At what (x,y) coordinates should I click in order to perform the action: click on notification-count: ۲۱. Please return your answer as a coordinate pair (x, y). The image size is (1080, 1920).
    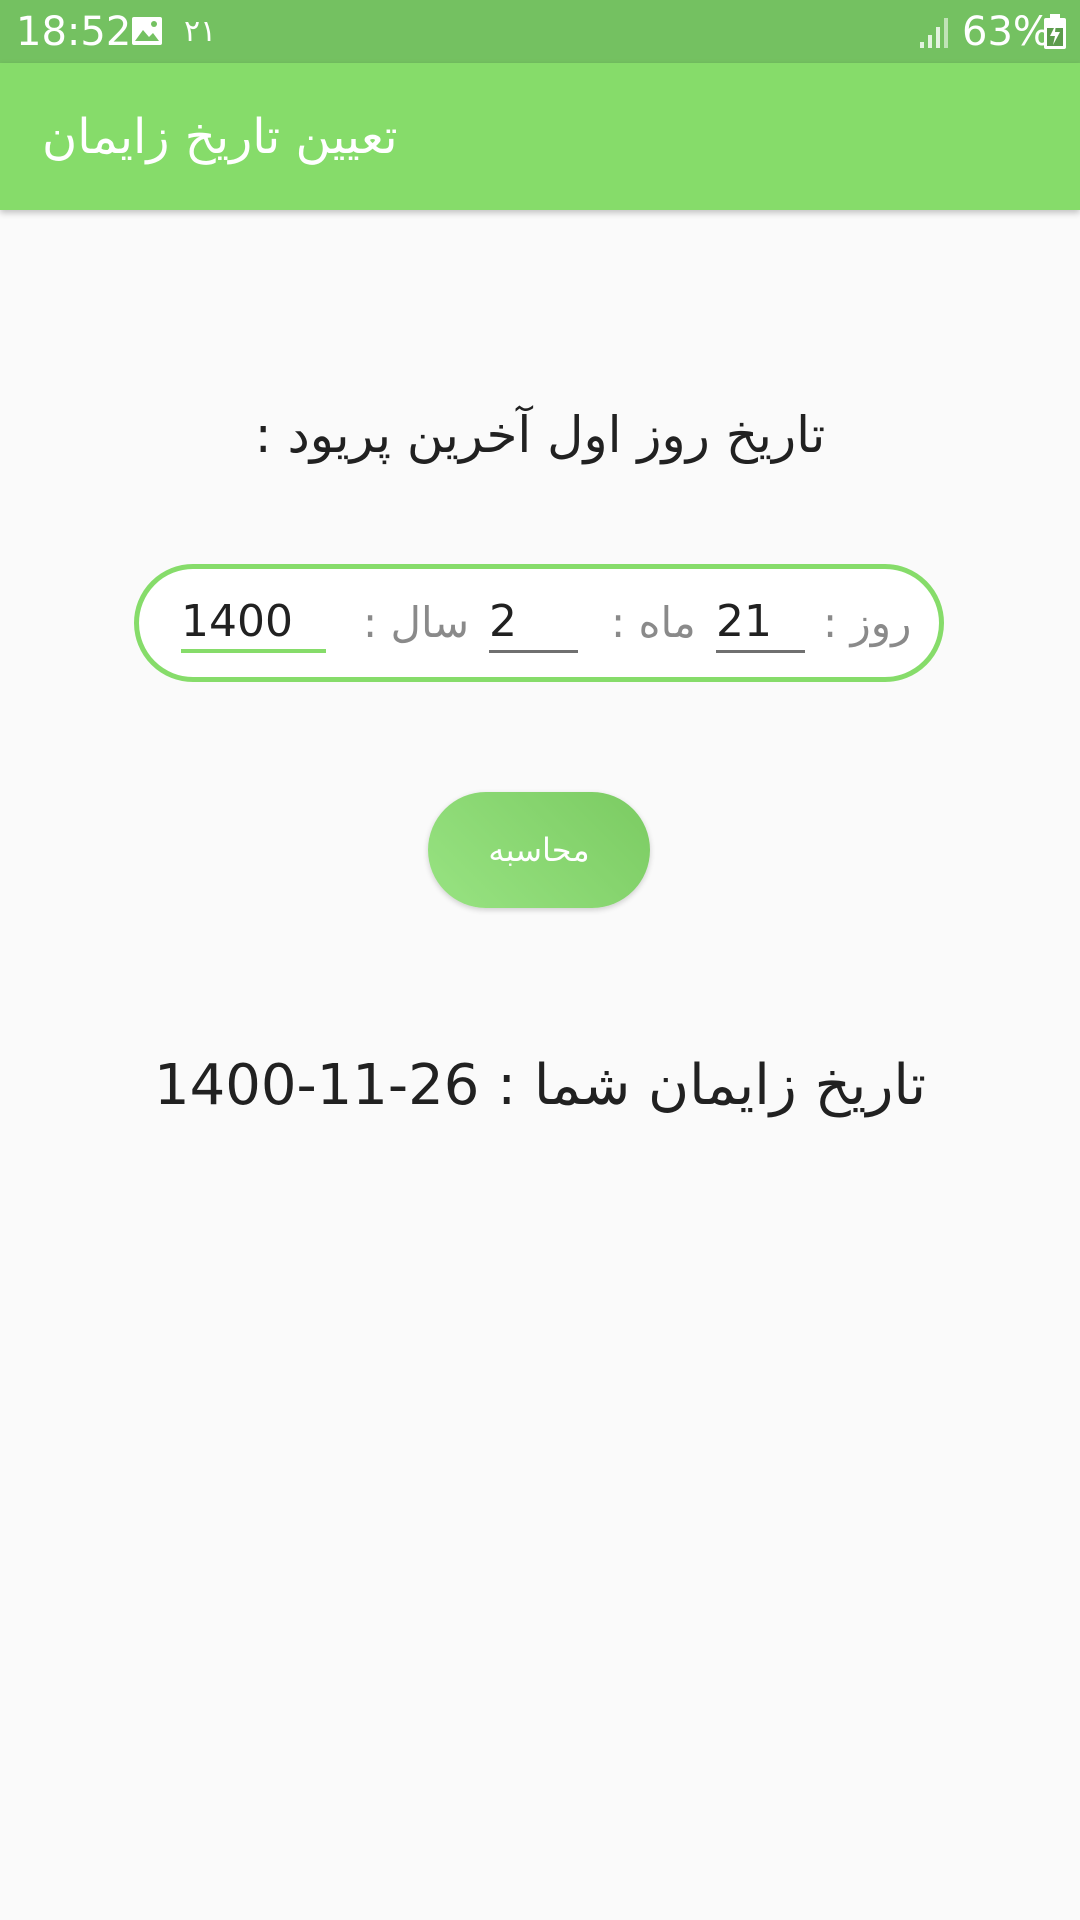
    Looking at the image, I should click on (200, 31).